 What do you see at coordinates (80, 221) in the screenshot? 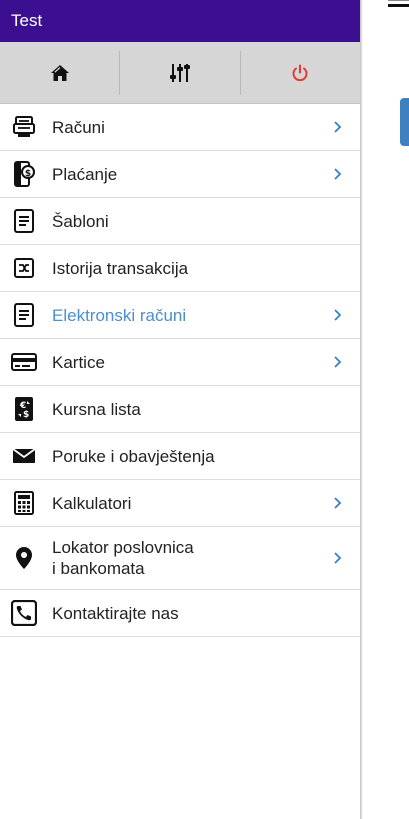
I see `menu-item-label: Šabloni` at bounding box center [80, 221].